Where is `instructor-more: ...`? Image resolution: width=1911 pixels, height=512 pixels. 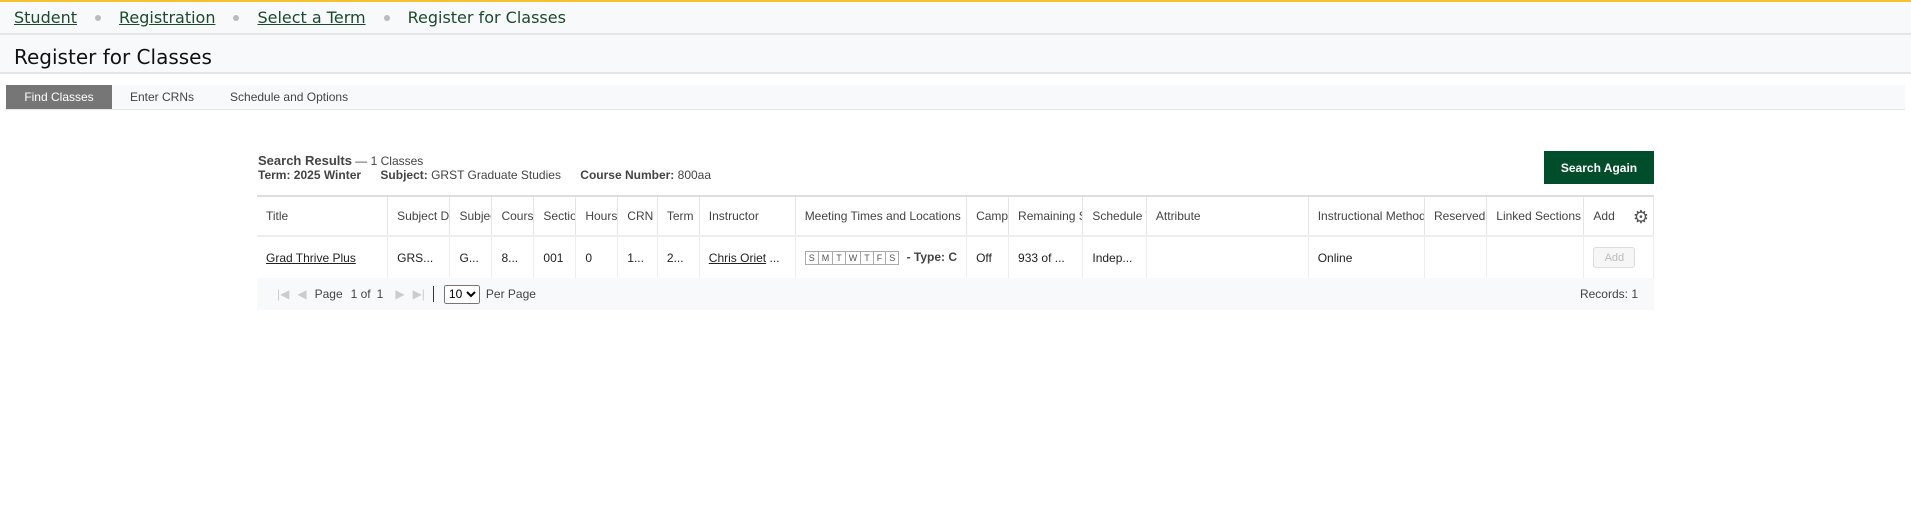
instructor-more: ... is located at coordinates (774, 257).